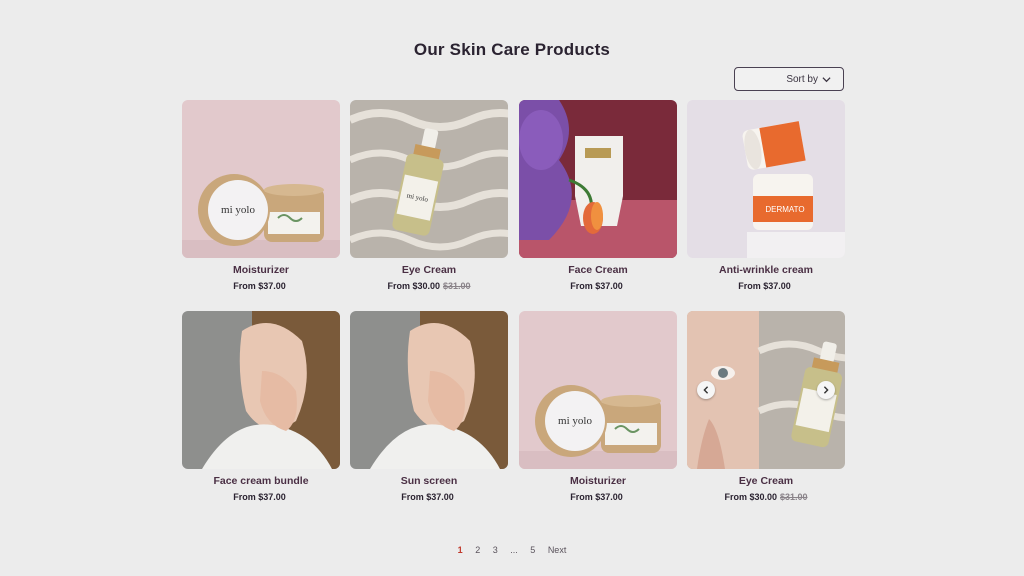 Image resolution: width=1024 pixels, height=576 pixels. What do you see at coordinates (766, 270) in the screenshot?
I see `product-name: Anti-wrinkle cream` at bounding box center [766, 270].